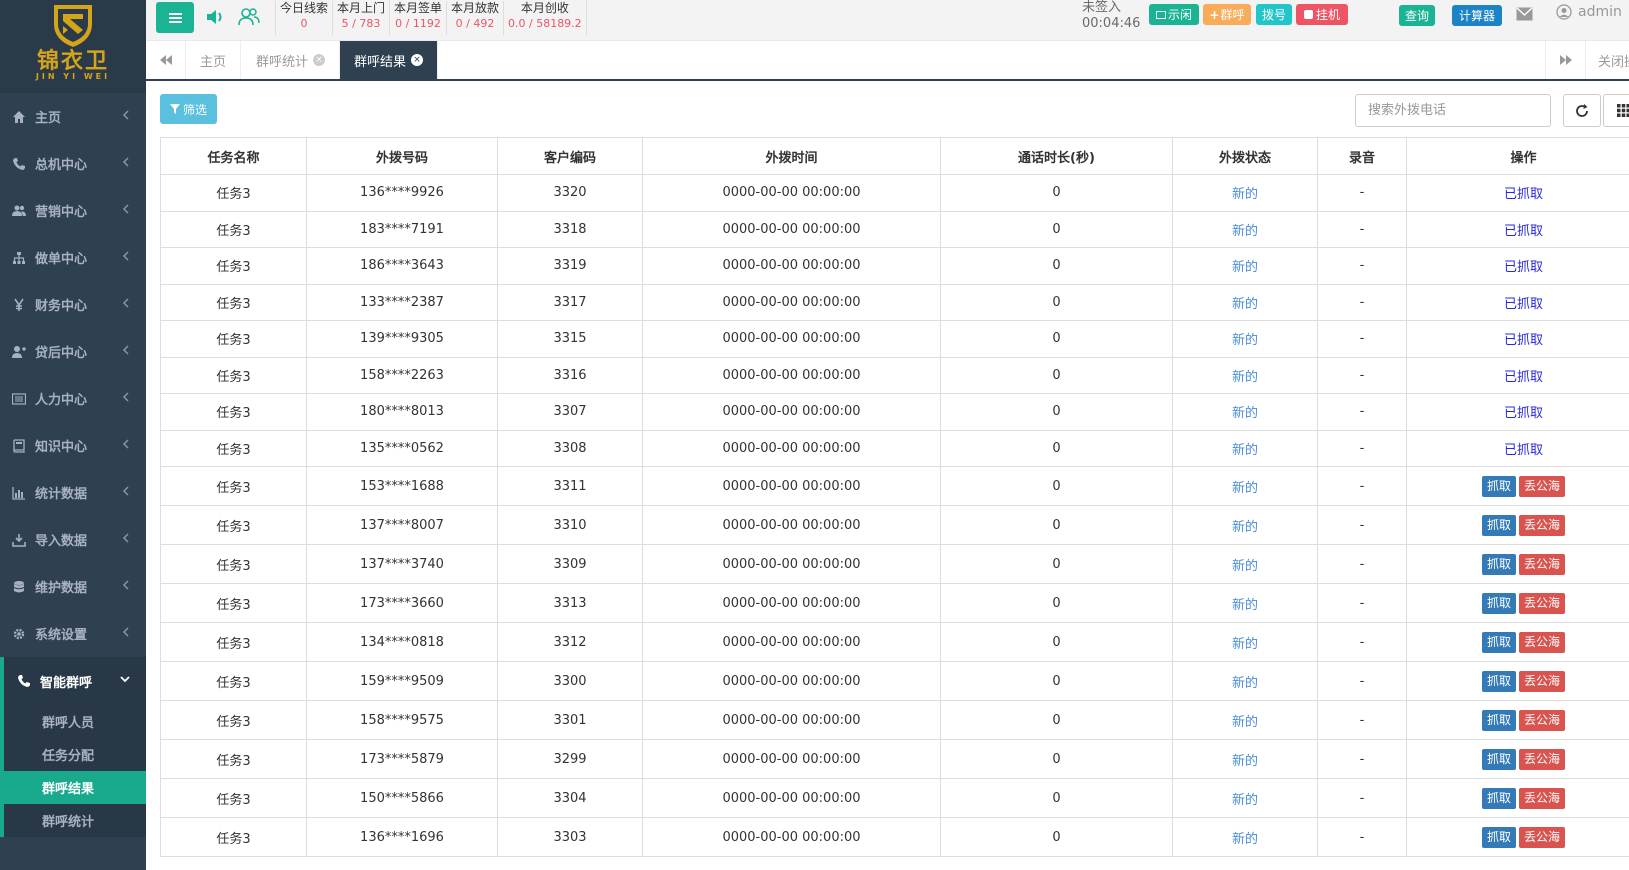 This screenshot has width=1629, height=870. Describe the element at coordinates (1589, 12) in the screenshot. I see `user-menu: admin` at that location.